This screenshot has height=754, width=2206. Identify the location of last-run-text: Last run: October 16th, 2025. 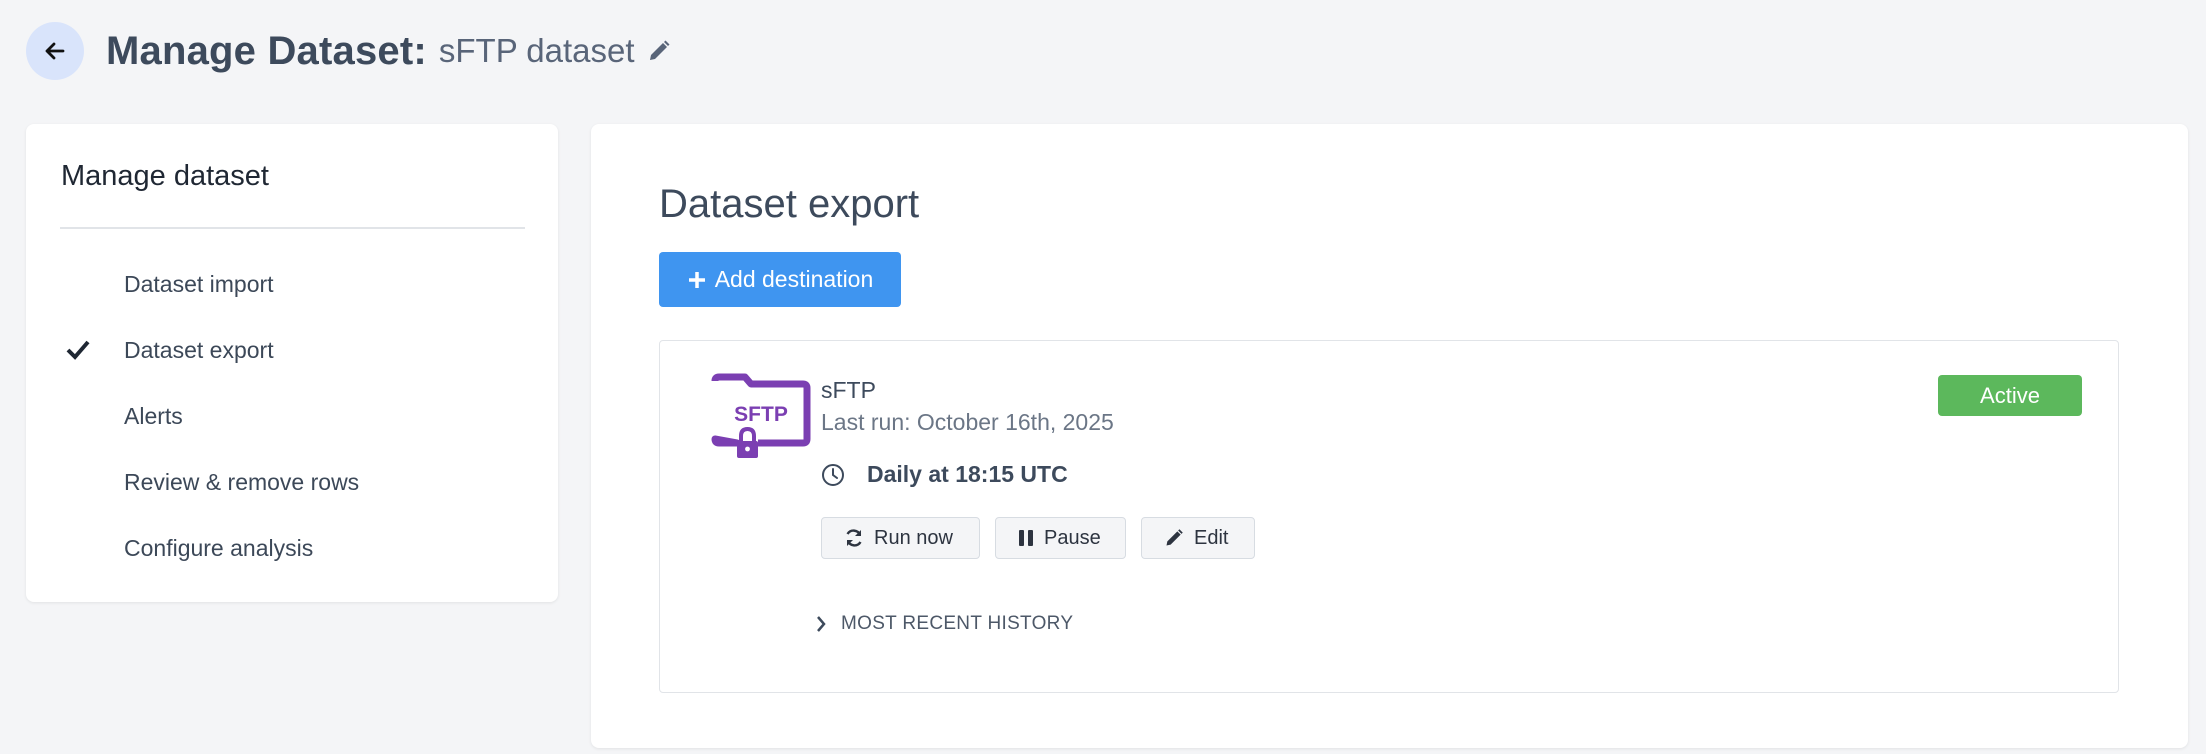
(967, 422).